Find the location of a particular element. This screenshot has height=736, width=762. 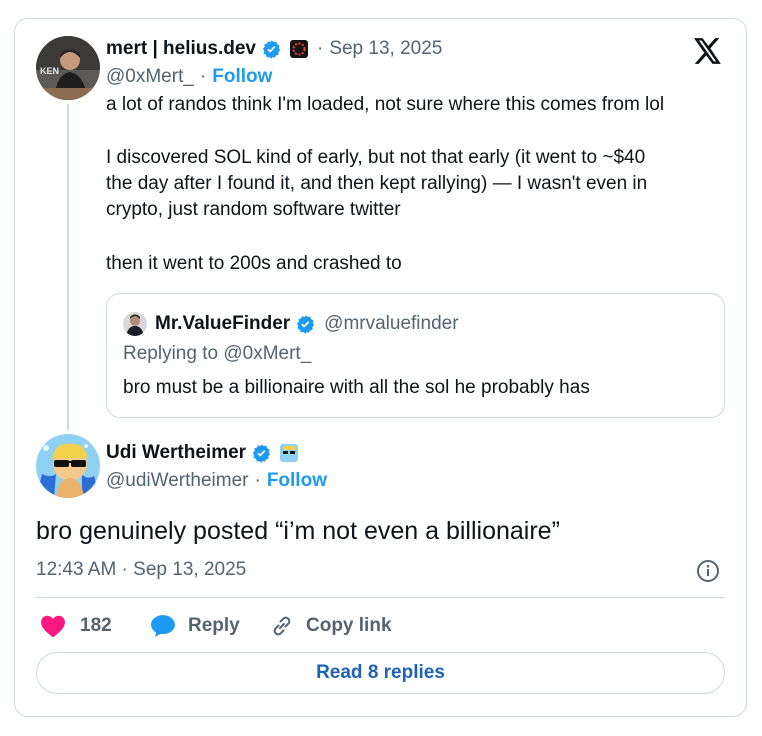

reply-author-handle: @udiWertheimer is located at coordinates (177, 481).